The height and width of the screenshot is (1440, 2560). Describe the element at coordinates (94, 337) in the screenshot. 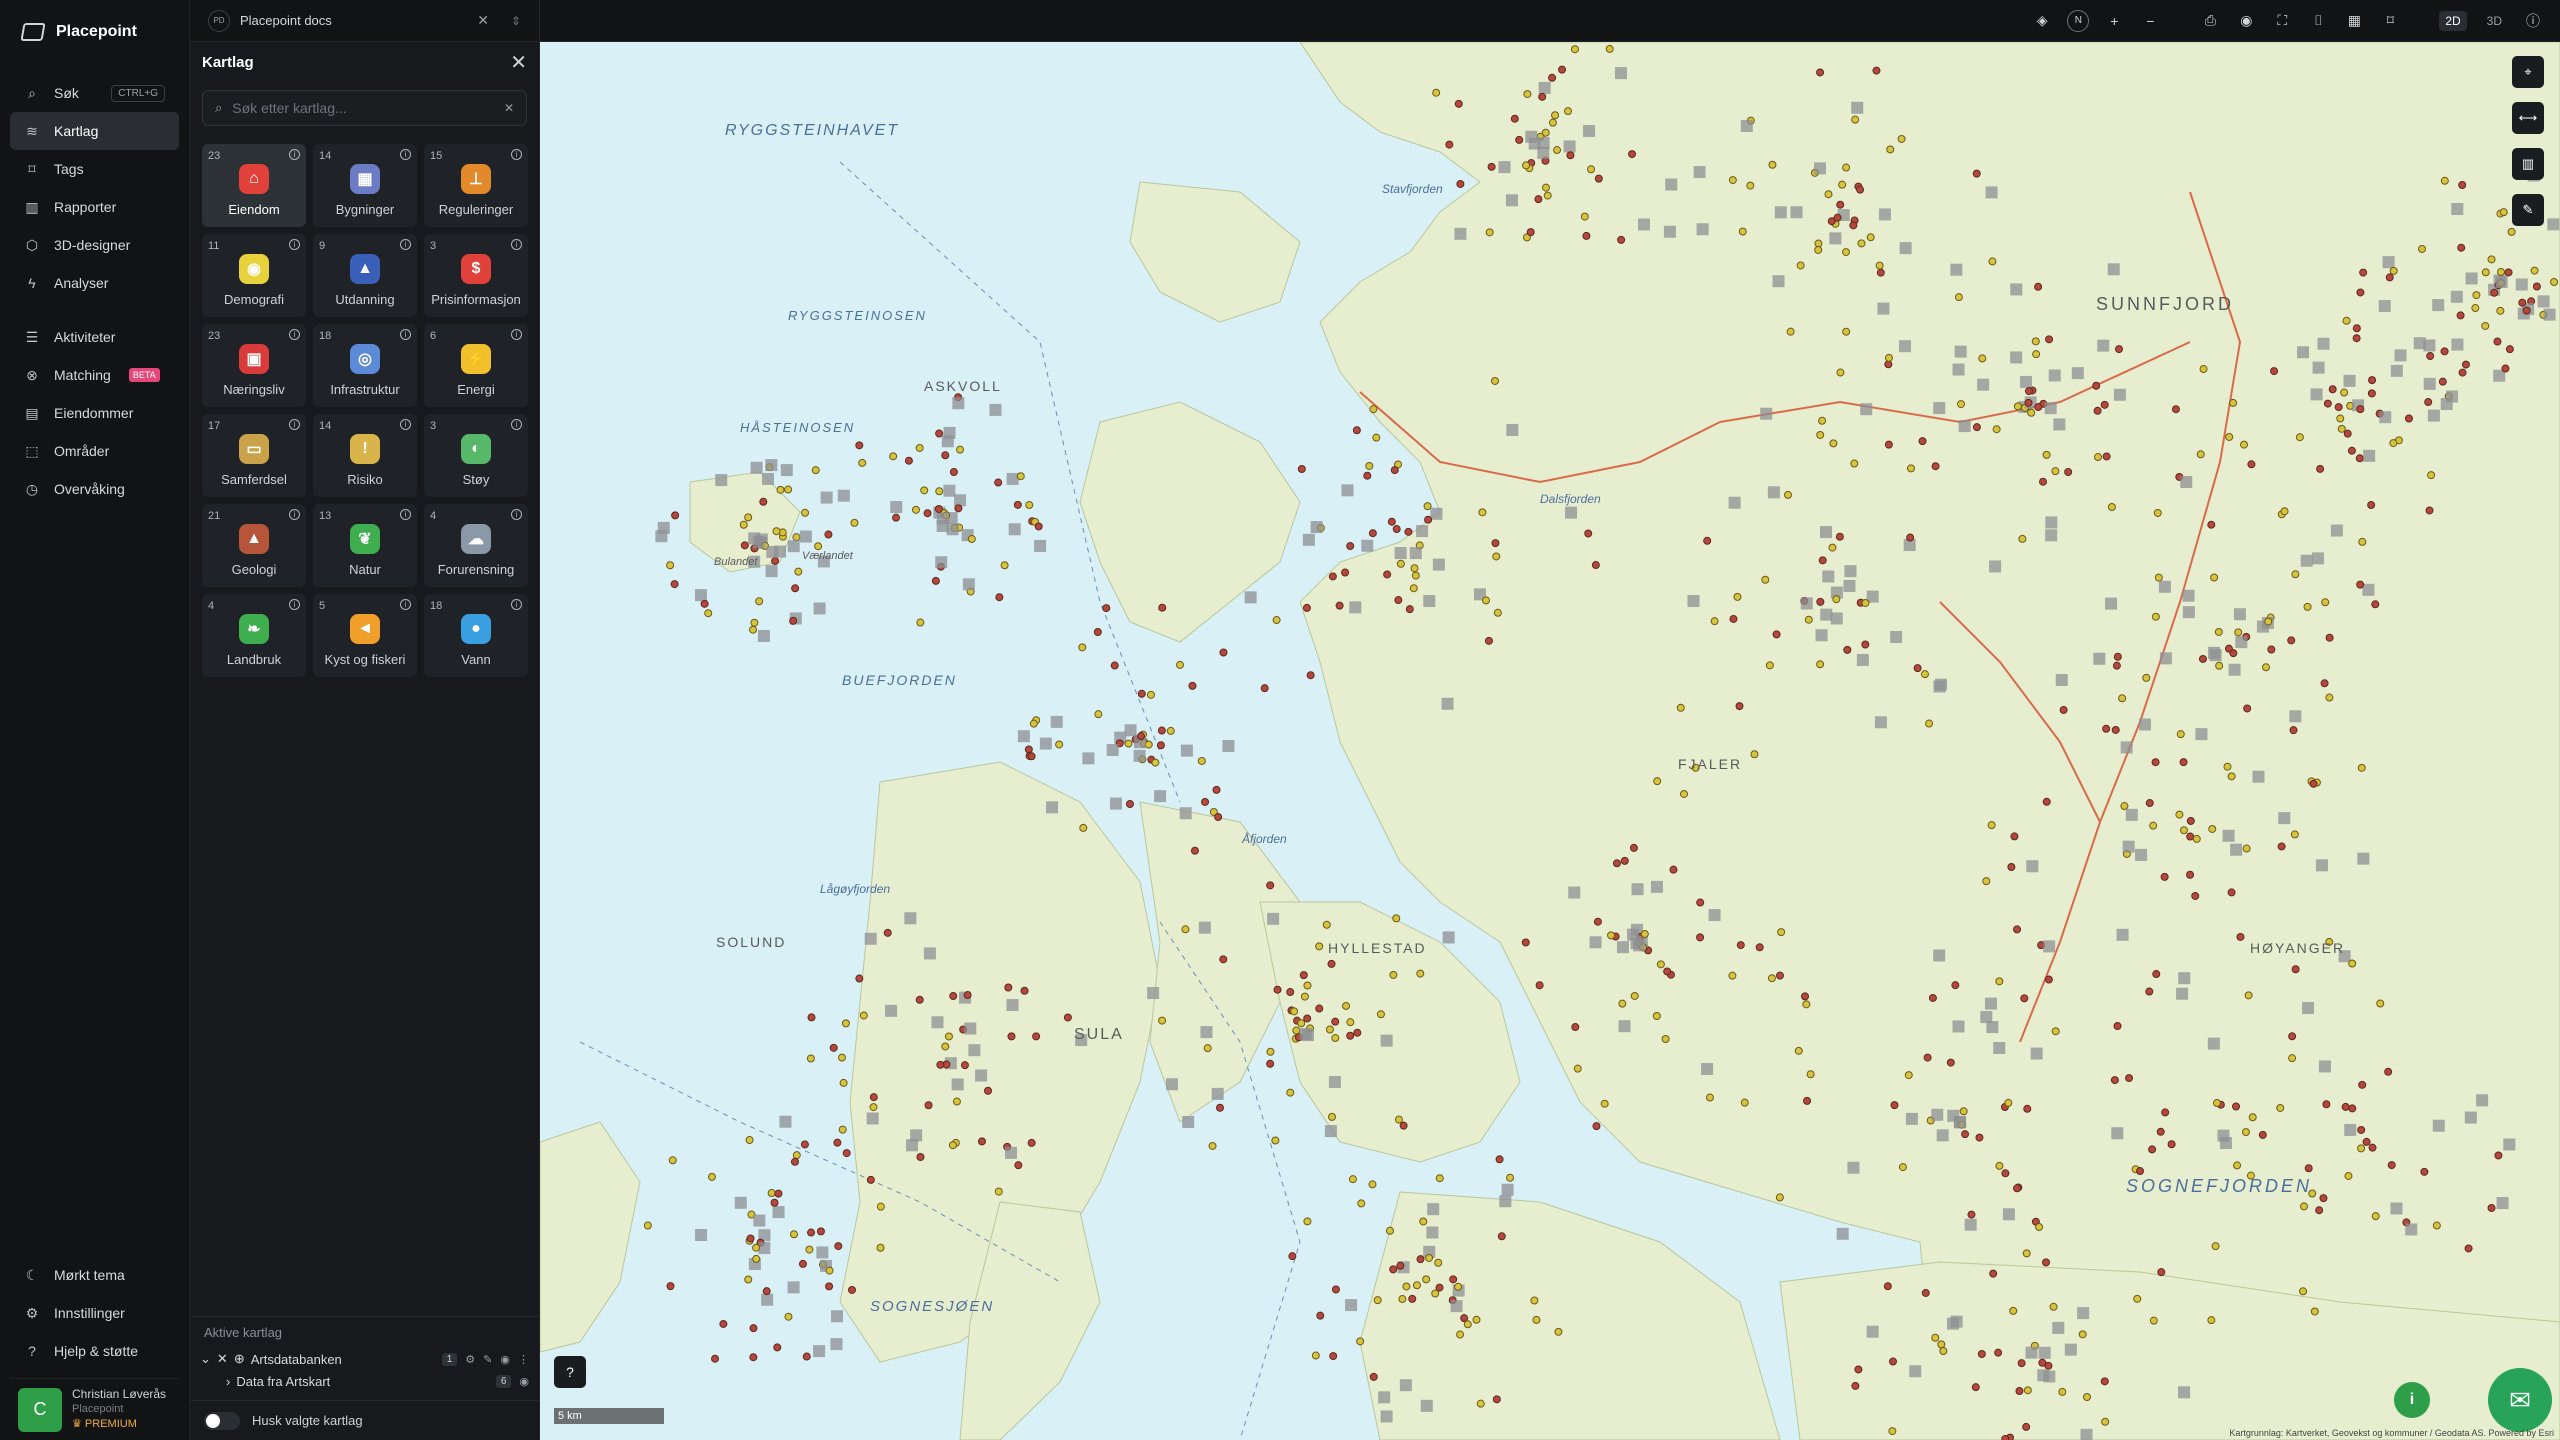

I see `nav-item-aktiviteter: ☰ Aktiviteter` at that location.